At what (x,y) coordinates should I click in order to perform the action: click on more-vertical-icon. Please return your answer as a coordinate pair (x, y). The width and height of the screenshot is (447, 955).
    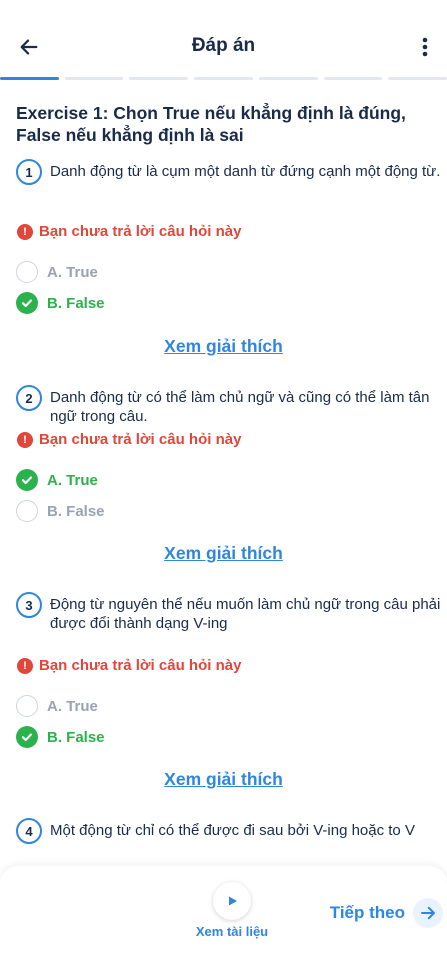
    Looking at the image, I should click on (425, 47).